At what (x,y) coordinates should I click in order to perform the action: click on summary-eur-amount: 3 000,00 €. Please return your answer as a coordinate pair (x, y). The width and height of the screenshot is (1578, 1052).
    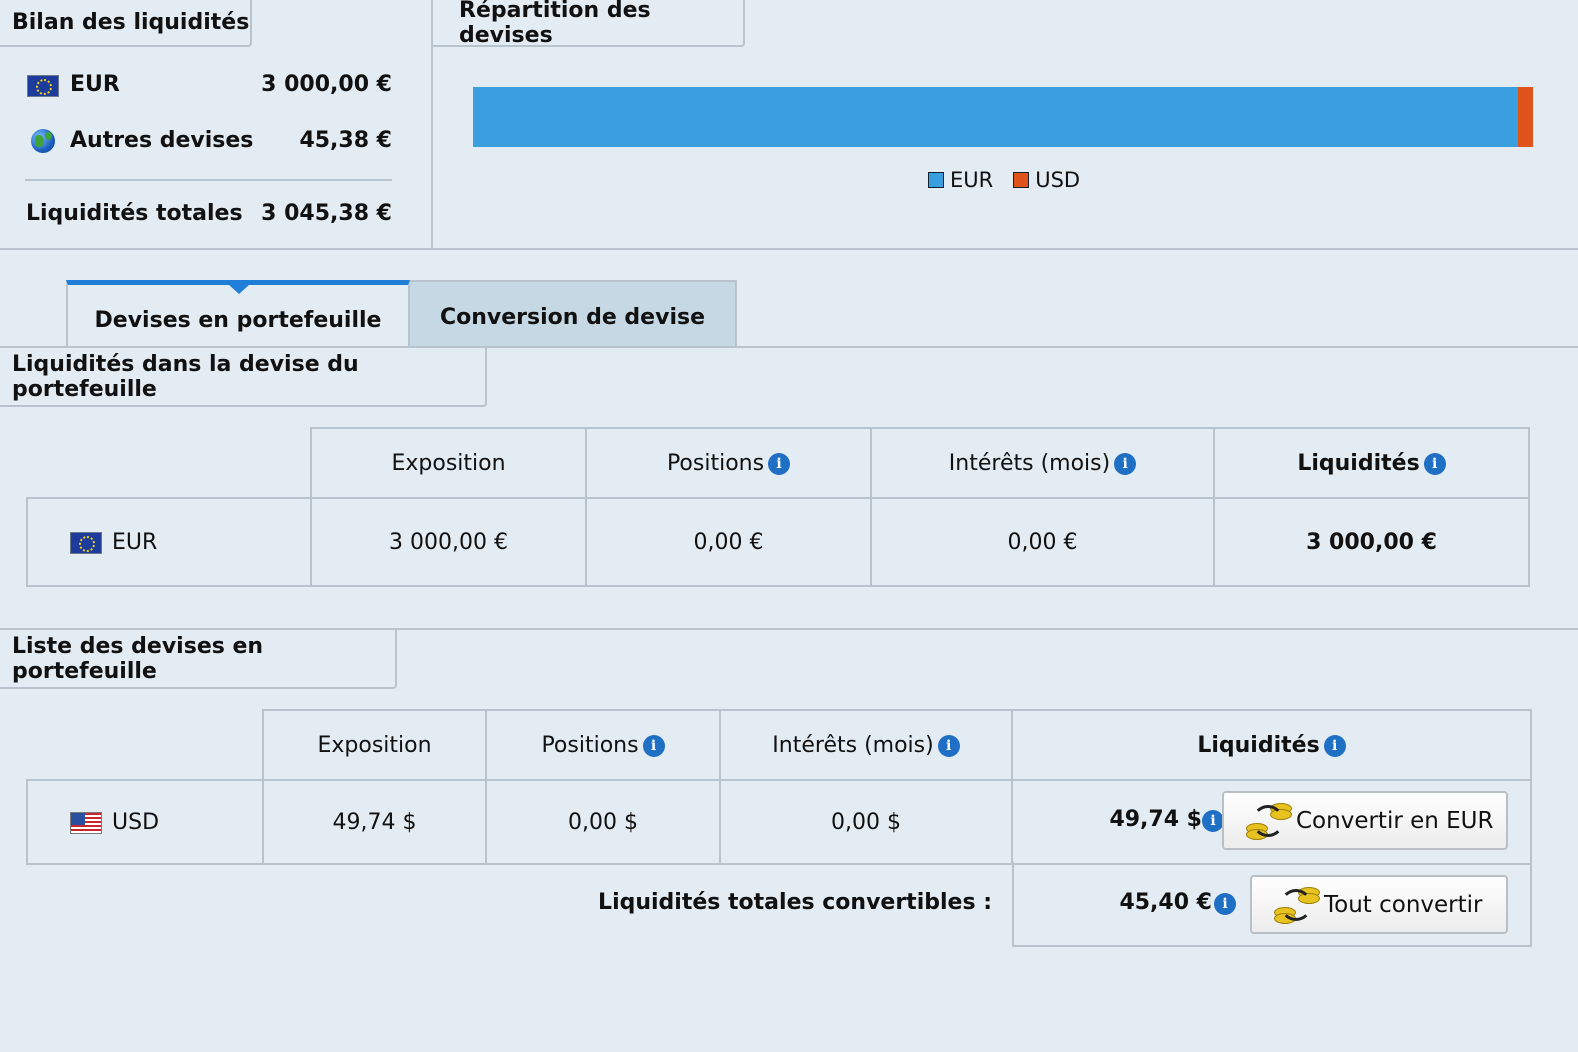
    Looking at the image, I should click on (326, 84).